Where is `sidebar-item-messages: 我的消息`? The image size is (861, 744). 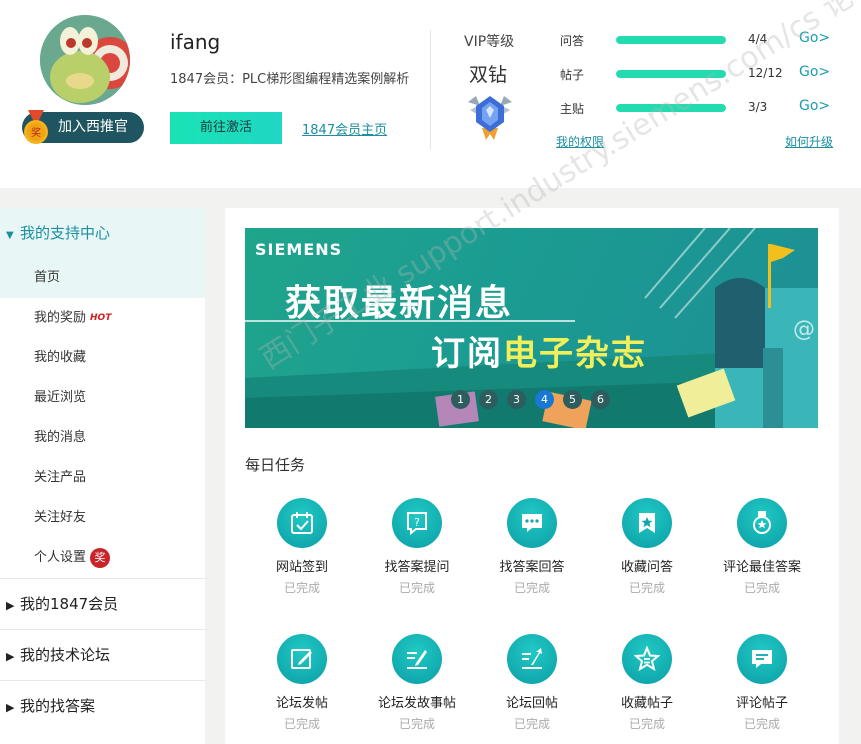 sidebar-item-messages: 我的消息 is located at coordinates (102, 438).